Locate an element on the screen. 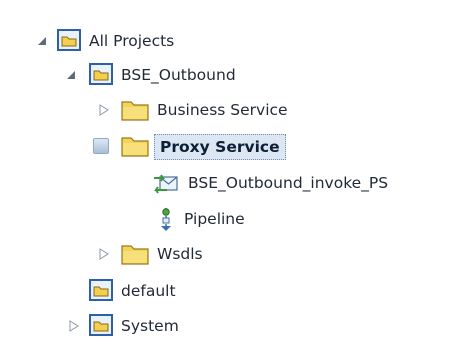 The width and height of the screenshot is (457, 360). expand-toggle-icon is located at coordinates (101, 146).